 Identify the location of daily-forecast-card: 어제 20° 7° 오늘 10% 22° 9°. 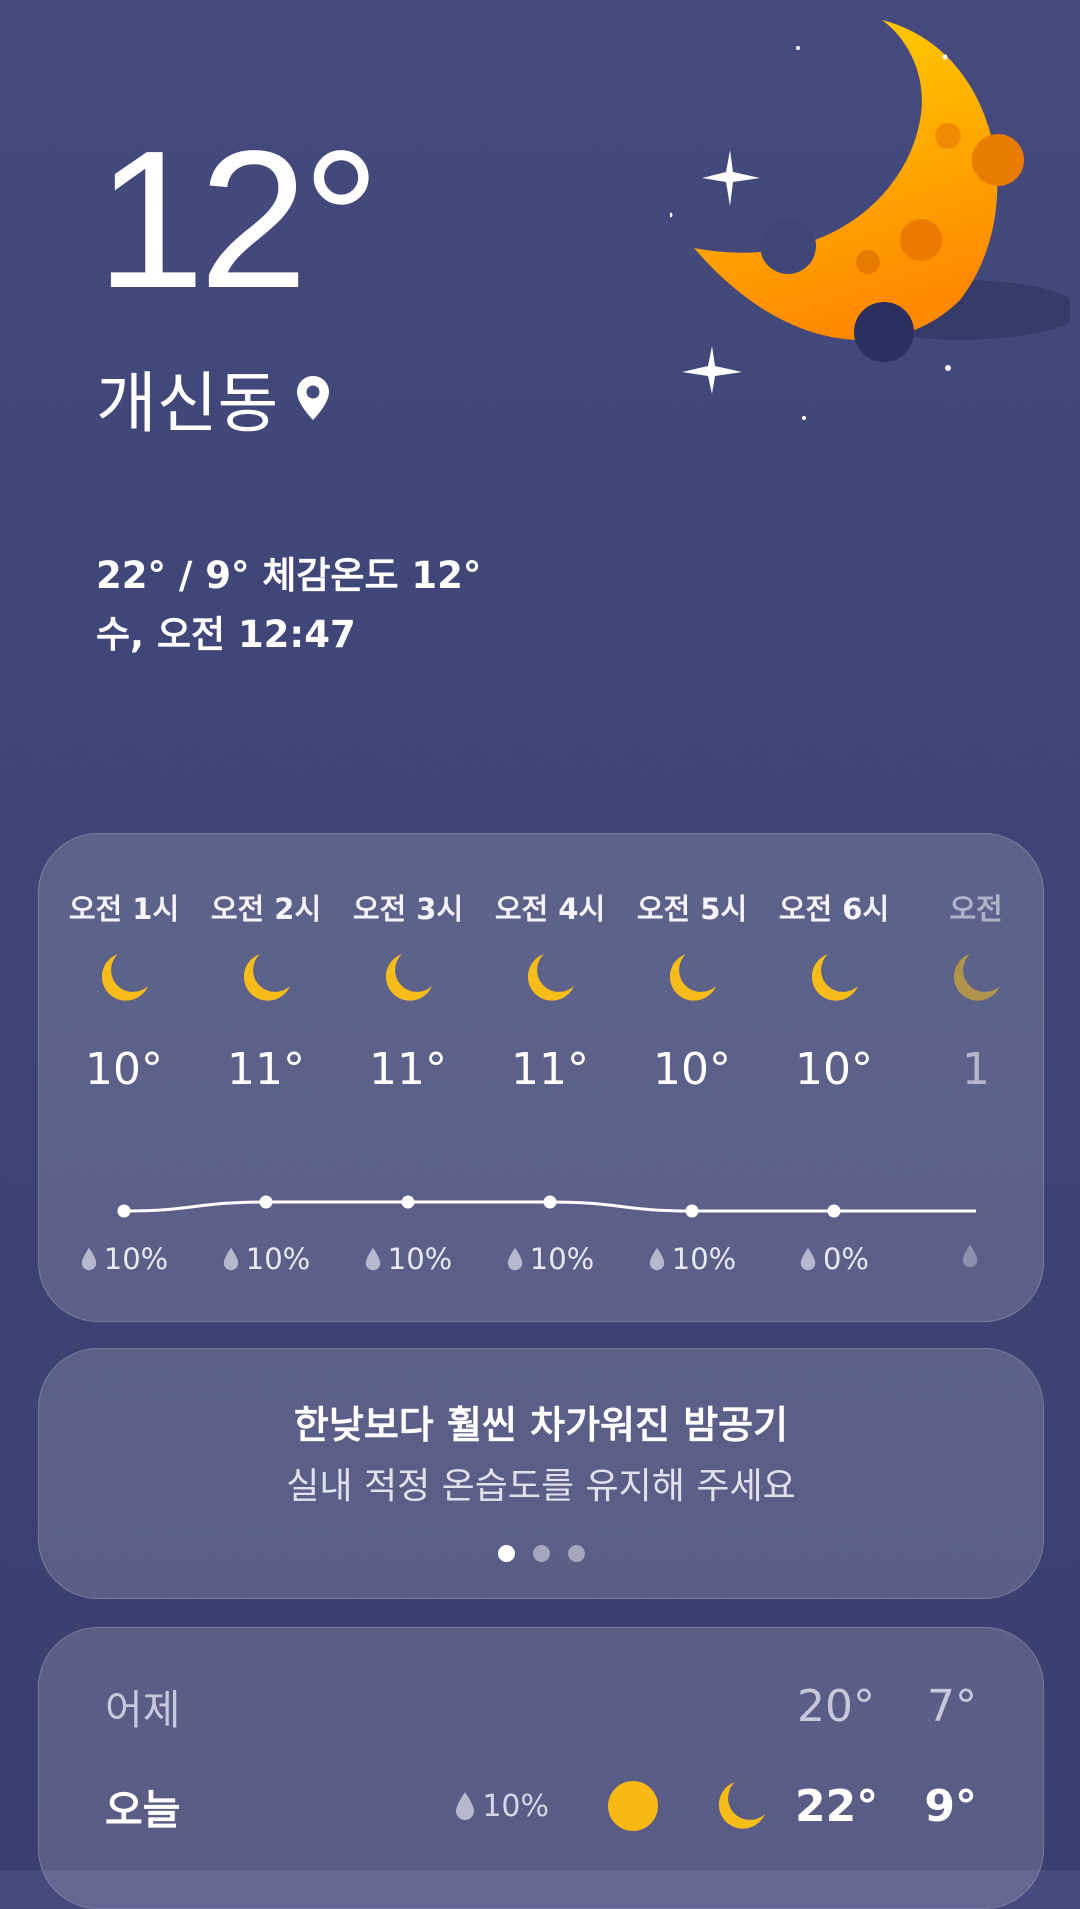
(541, 1768).